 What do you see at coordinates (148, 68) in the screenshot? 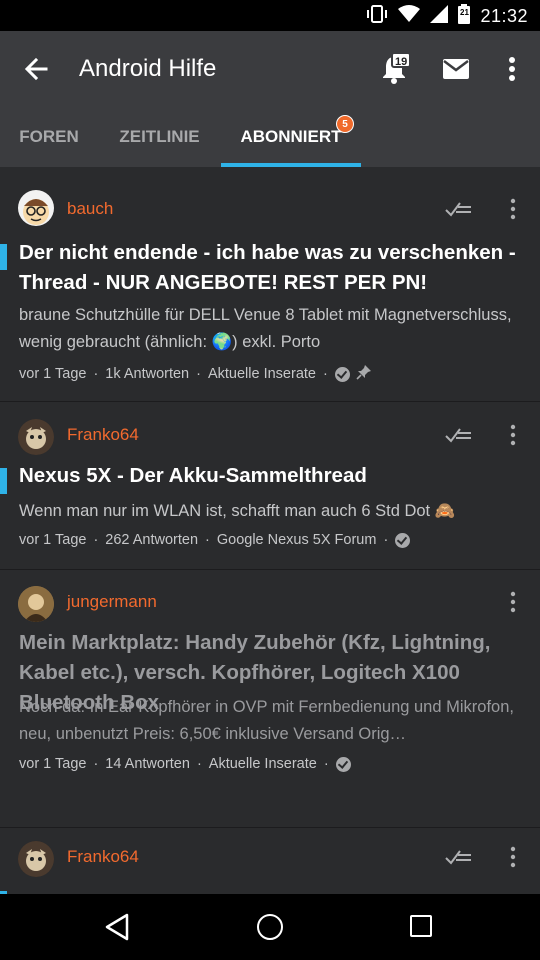
I see `page-title: Android Hilfe` at bounding box center [148, 68].